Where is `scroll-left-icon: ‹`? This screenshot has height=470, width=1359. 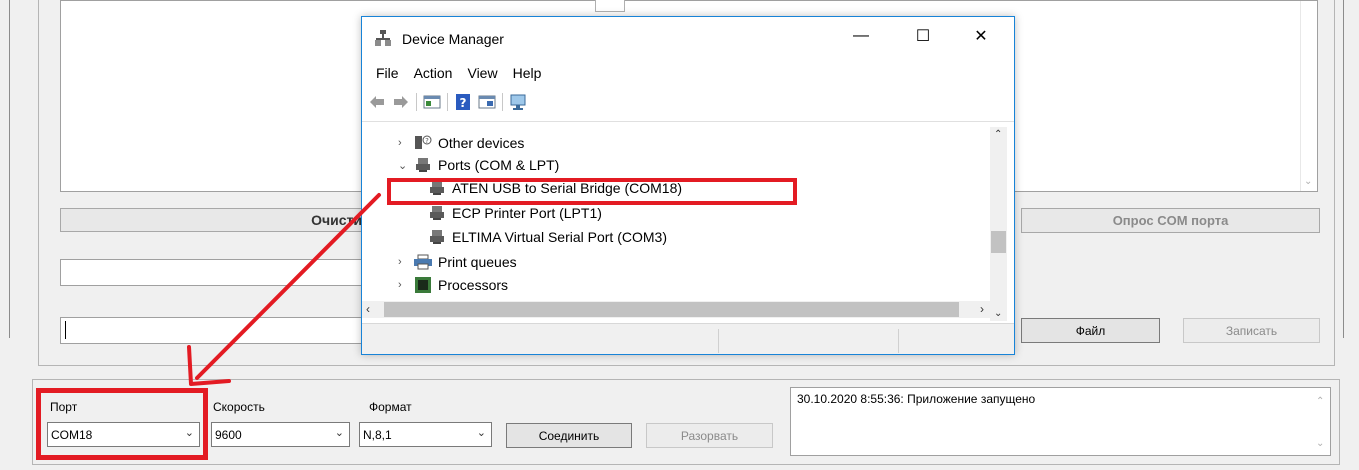 scroll-left-icon: ‹ is located at coordinates (368, 309).